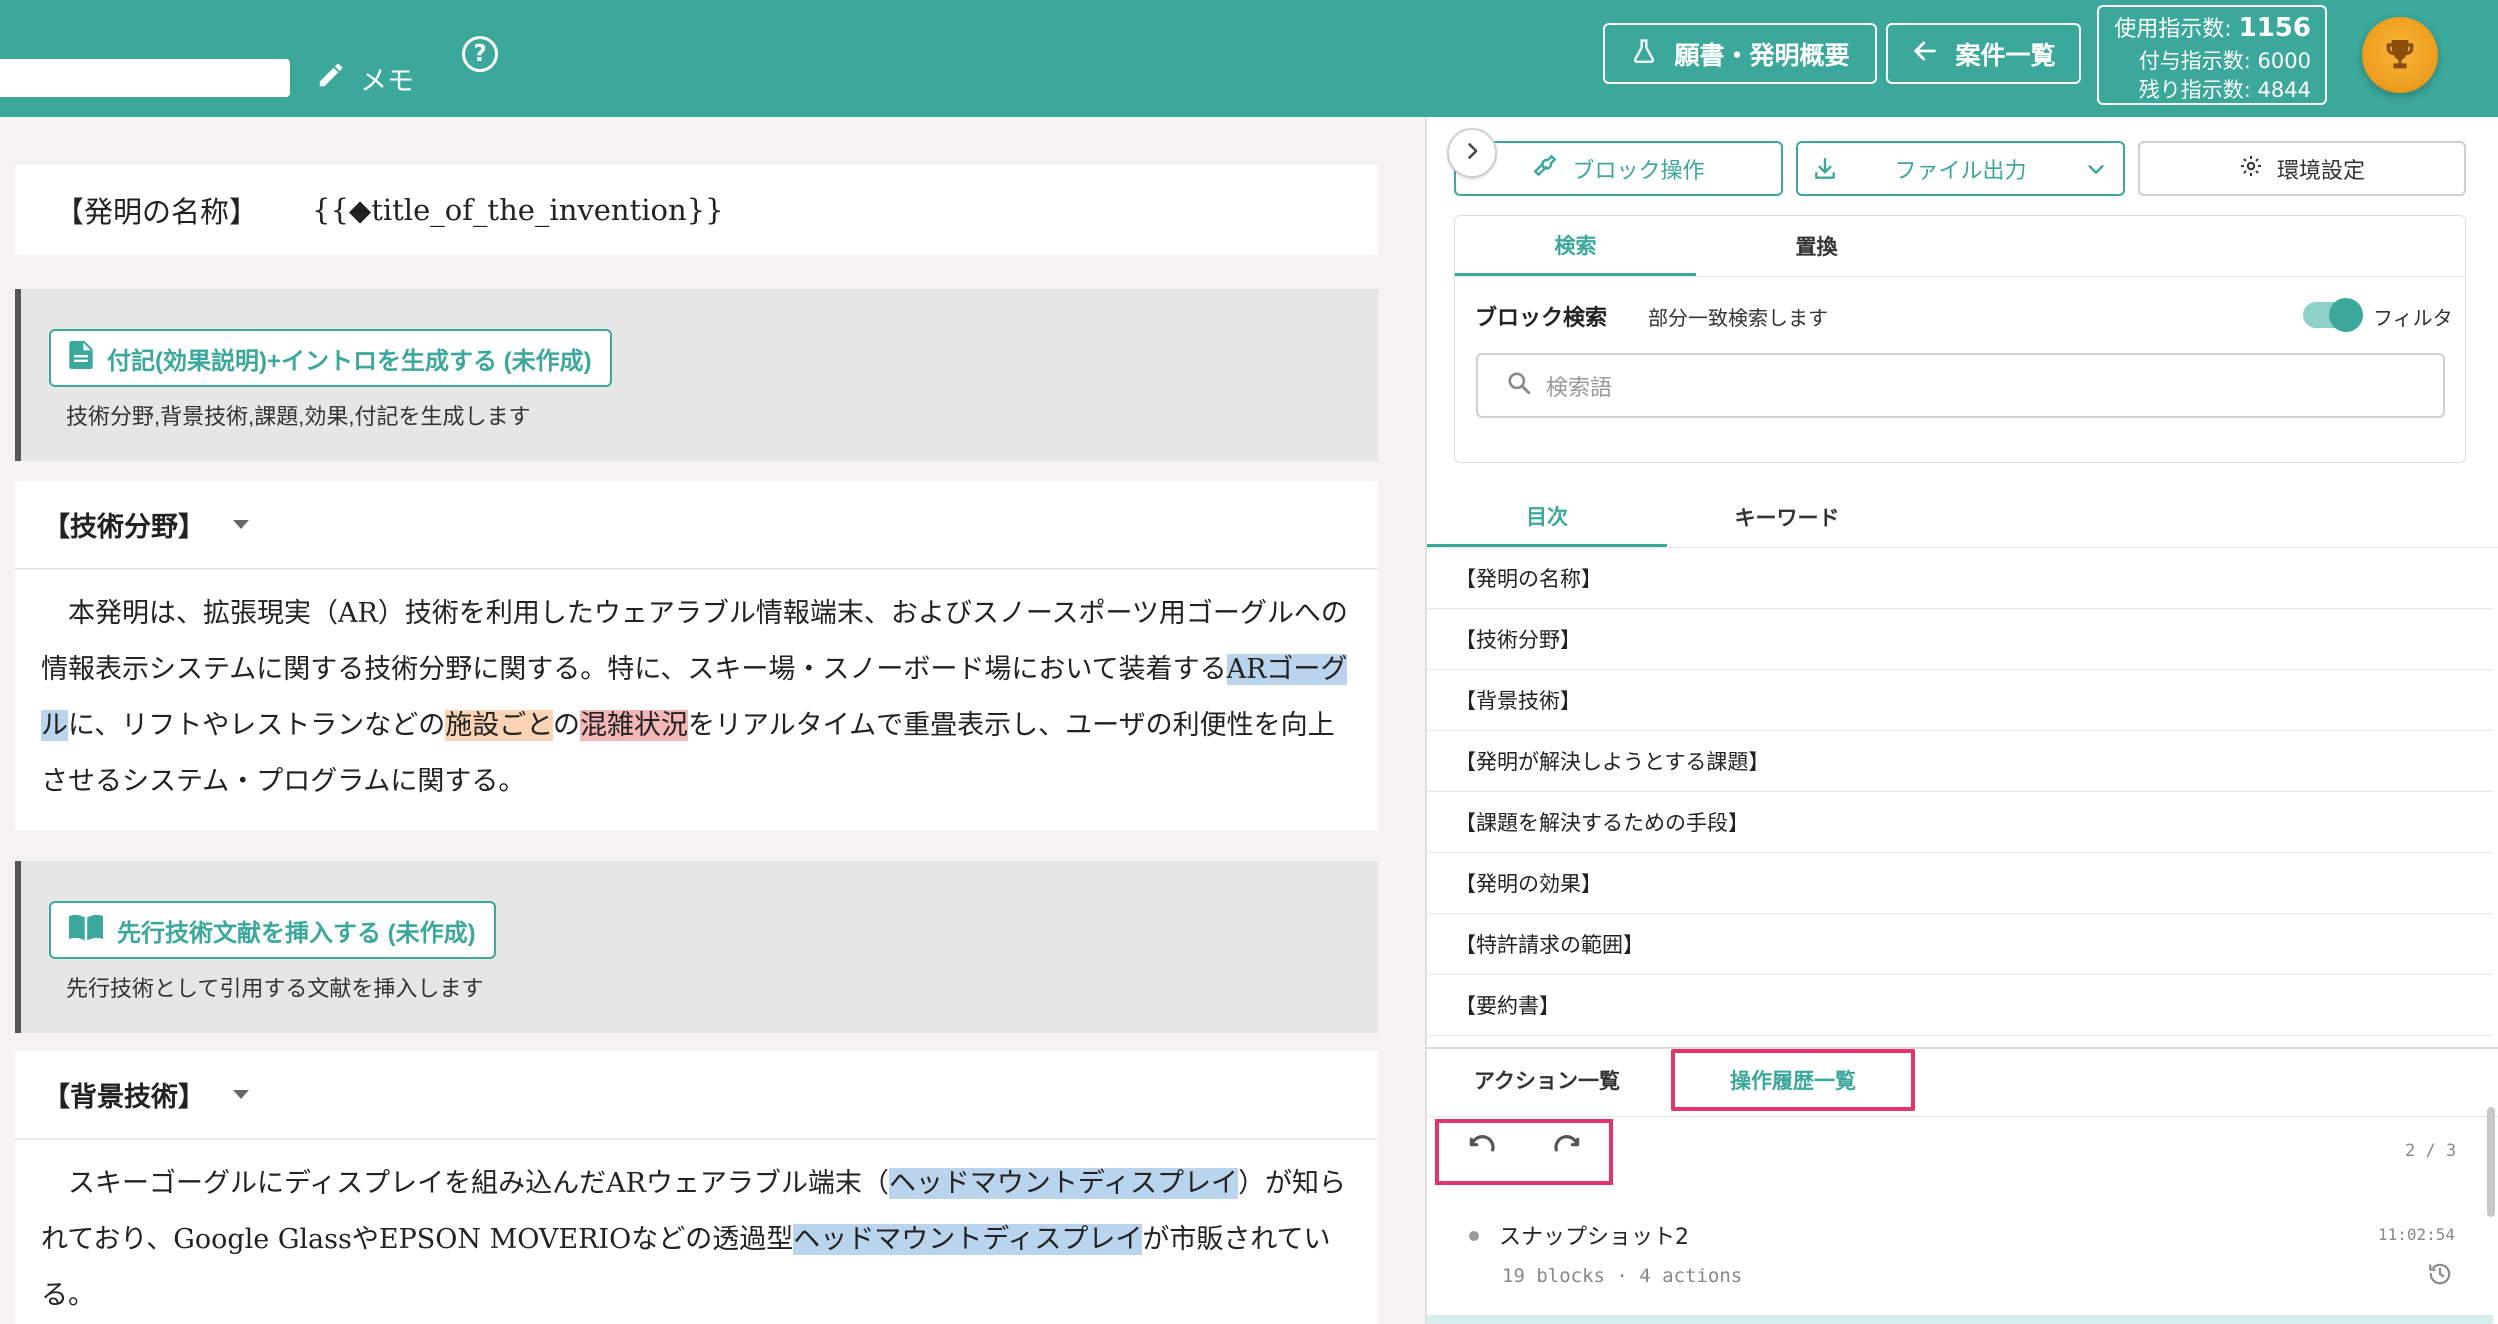 The image size is (2498, 1324). I want to click on invention-overview-button: 願書・発明概要, so click(1740, 53).